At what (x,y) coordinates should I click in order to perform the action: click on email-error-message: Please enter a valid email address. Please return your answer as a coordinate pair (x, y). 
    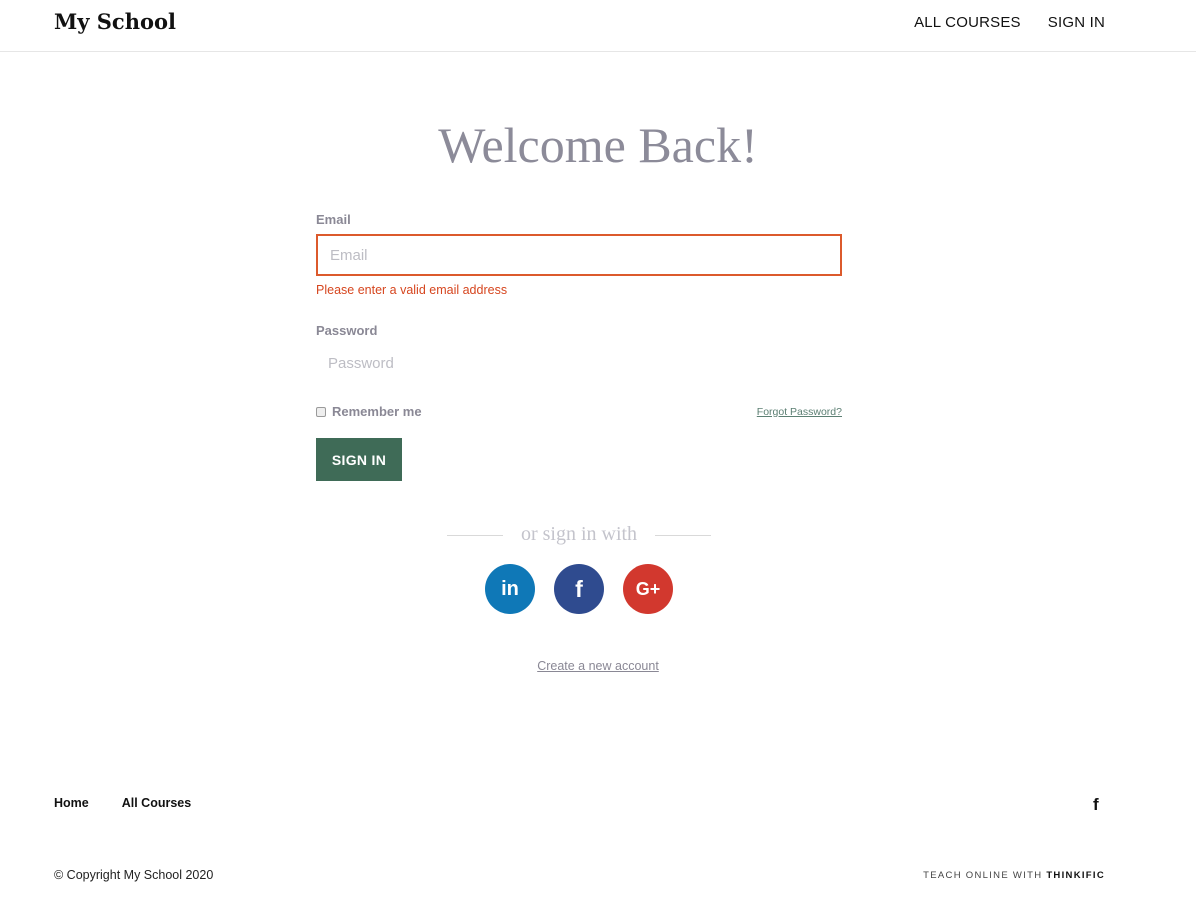
    Looking at the image, I should click on (412, 290).